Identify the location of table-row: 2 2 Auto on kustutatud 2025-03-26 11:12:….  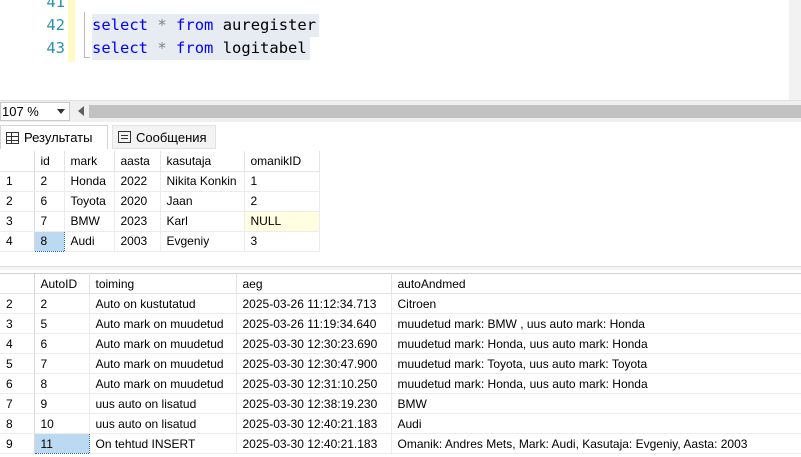
(400, 303).